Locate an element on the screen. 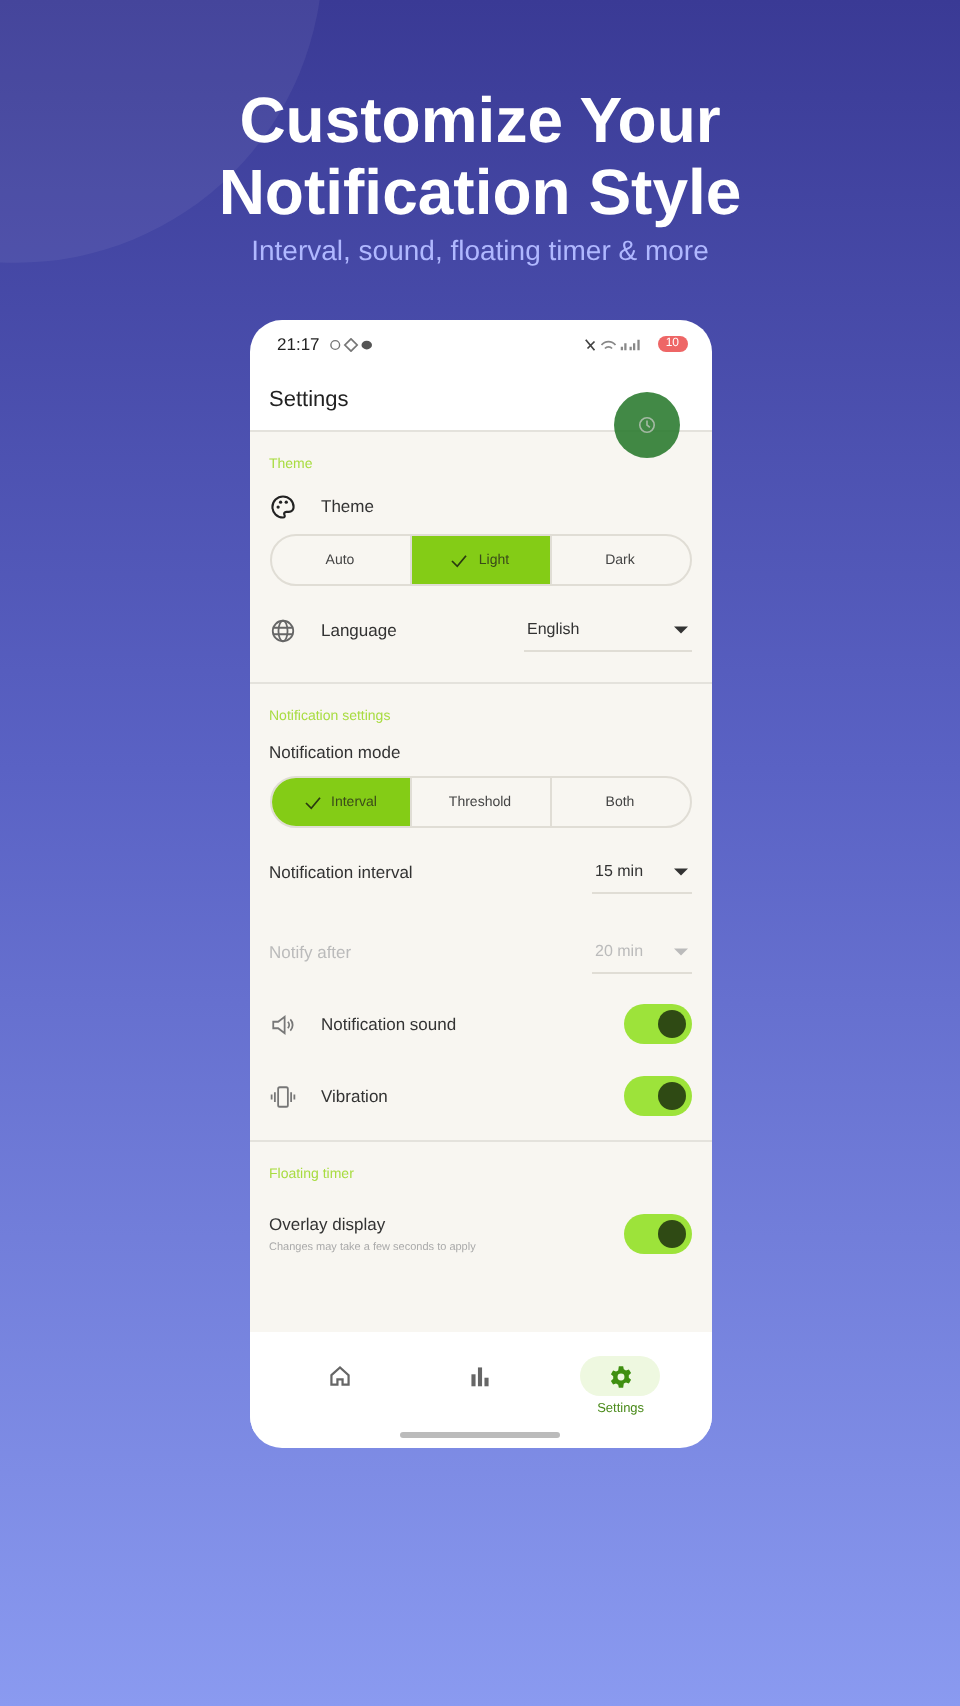 The height and width of the screenshot is (1706, 960). language-dropdown: English is located at coordinates (607, 630).